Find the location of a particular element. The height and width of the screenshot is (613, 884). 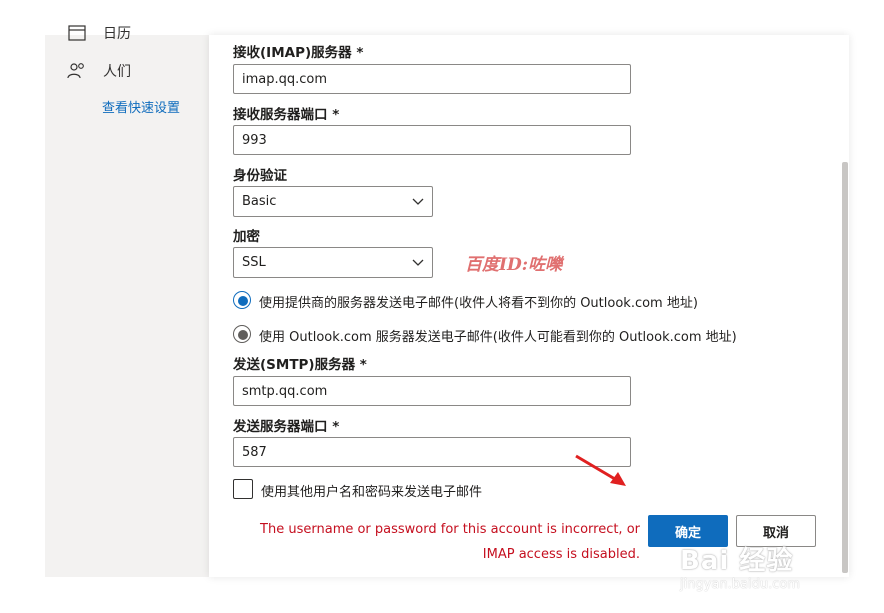

baidu-jingyan-watermark: Bai 经验 is located at coordinates (737, 561).